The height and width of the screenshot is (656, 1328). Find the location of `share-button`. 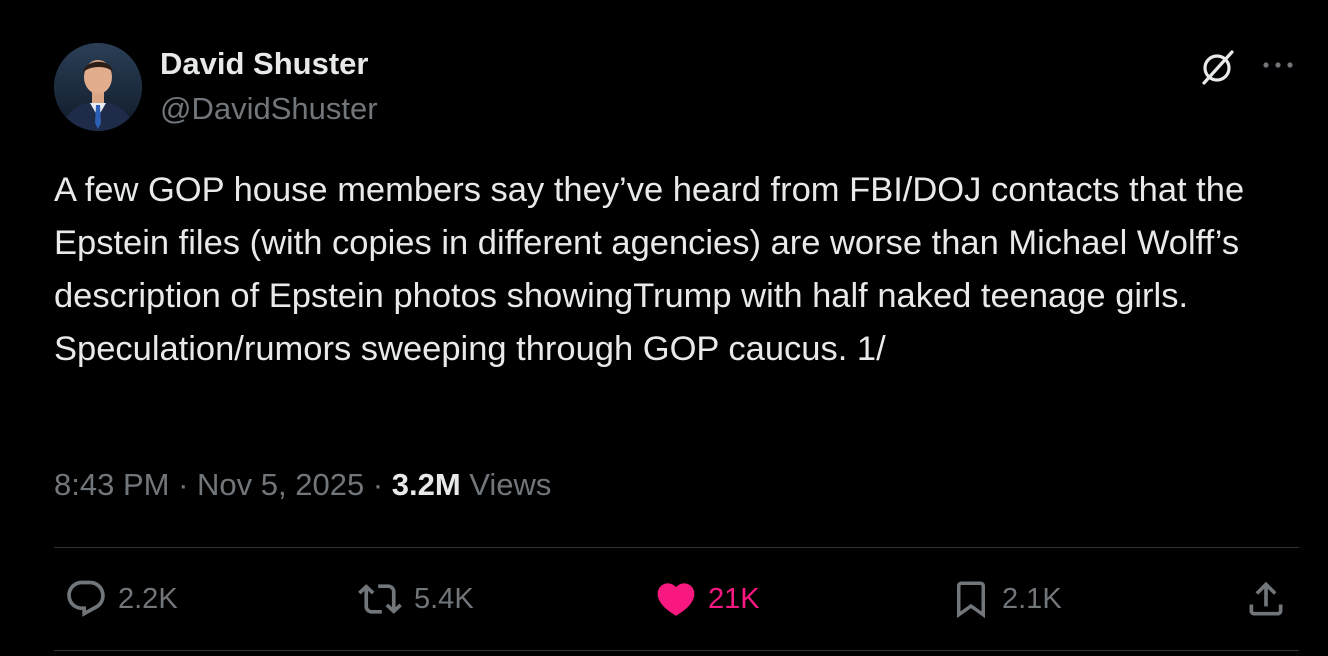

share-button is located at coordinates (1271, 599).